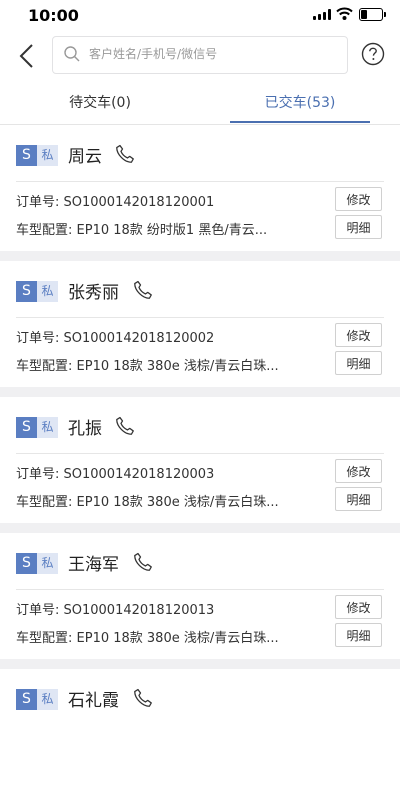  Describe the element at coordinates (322, 14) in the screenshot. I see `signal-icon` at that location.